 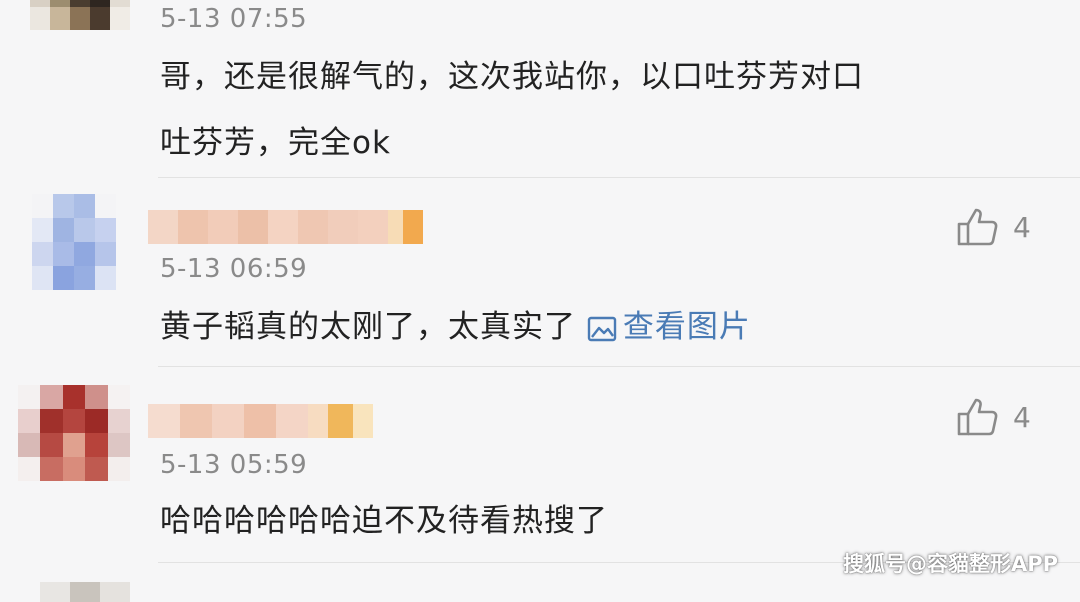 What do you see at coordinates (234, 465) in the screenshot?
I see `comment-timestamp: 5-13 05:59` at bounding box center [234, 465].